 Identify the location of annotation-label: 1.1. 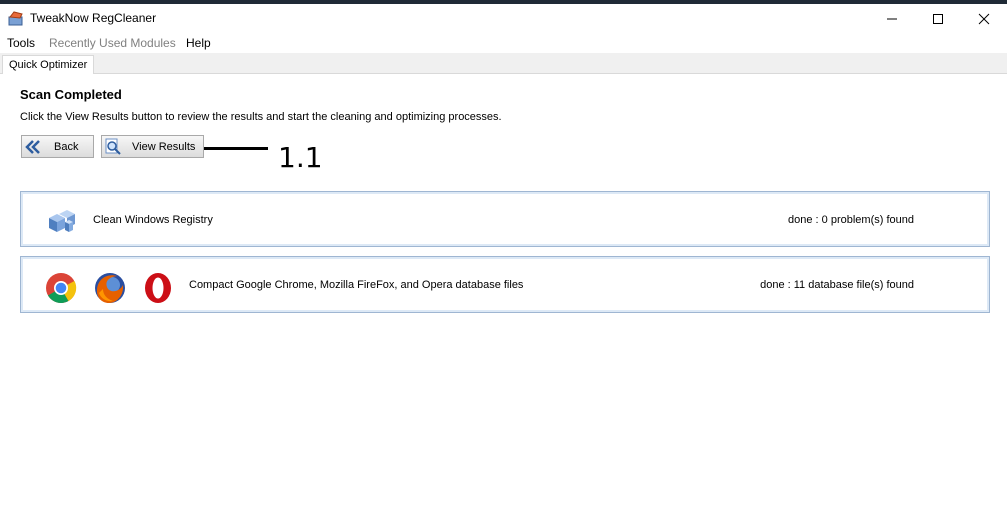
(300, 157).